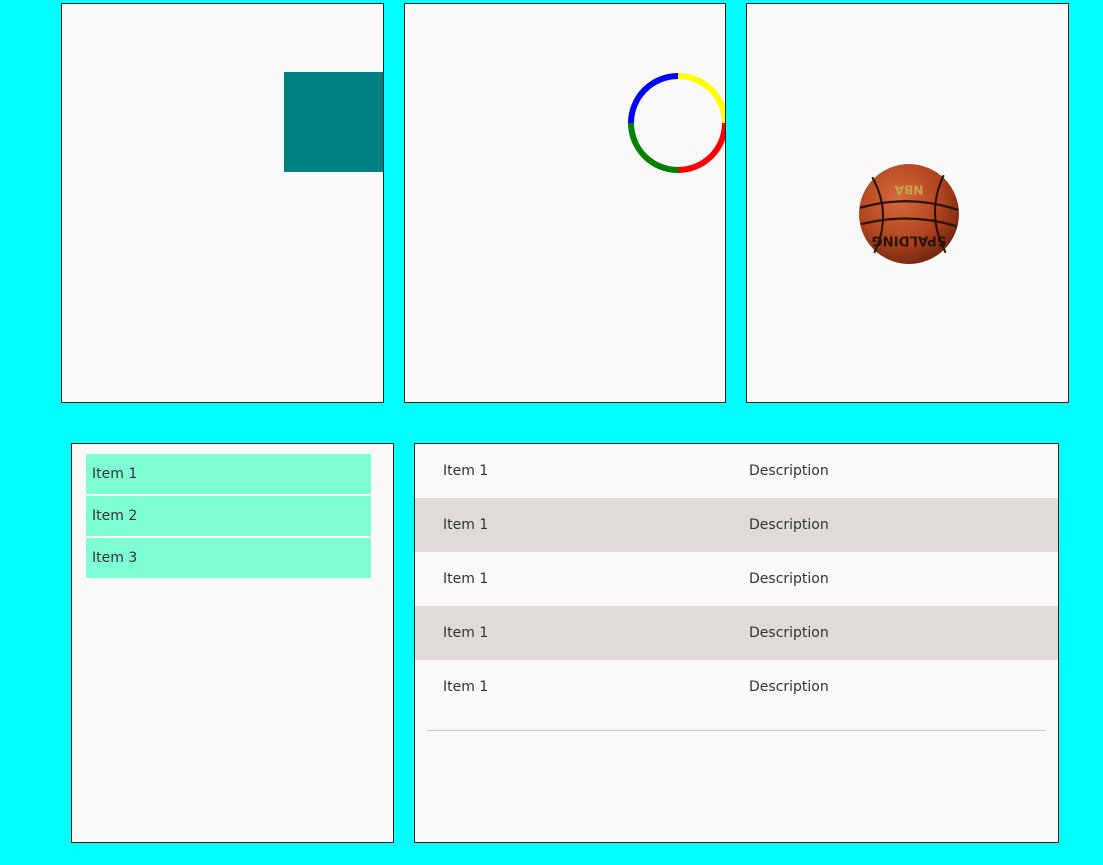 The image size is (1103, 865). I want to click on color-ring-icon, so click(676, 123).